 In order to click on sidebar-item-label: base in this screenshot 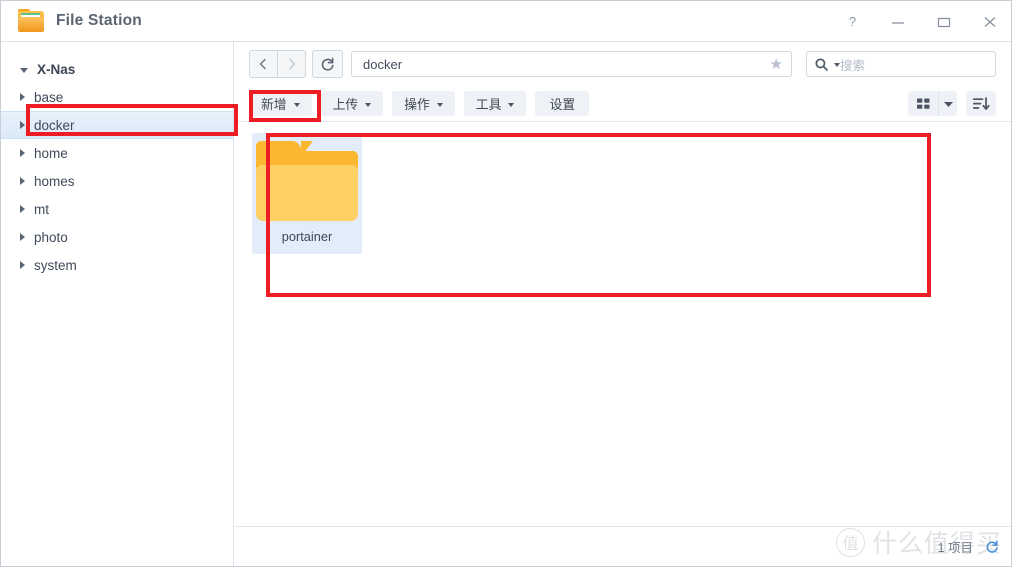, I will do `click(49, 97)`.